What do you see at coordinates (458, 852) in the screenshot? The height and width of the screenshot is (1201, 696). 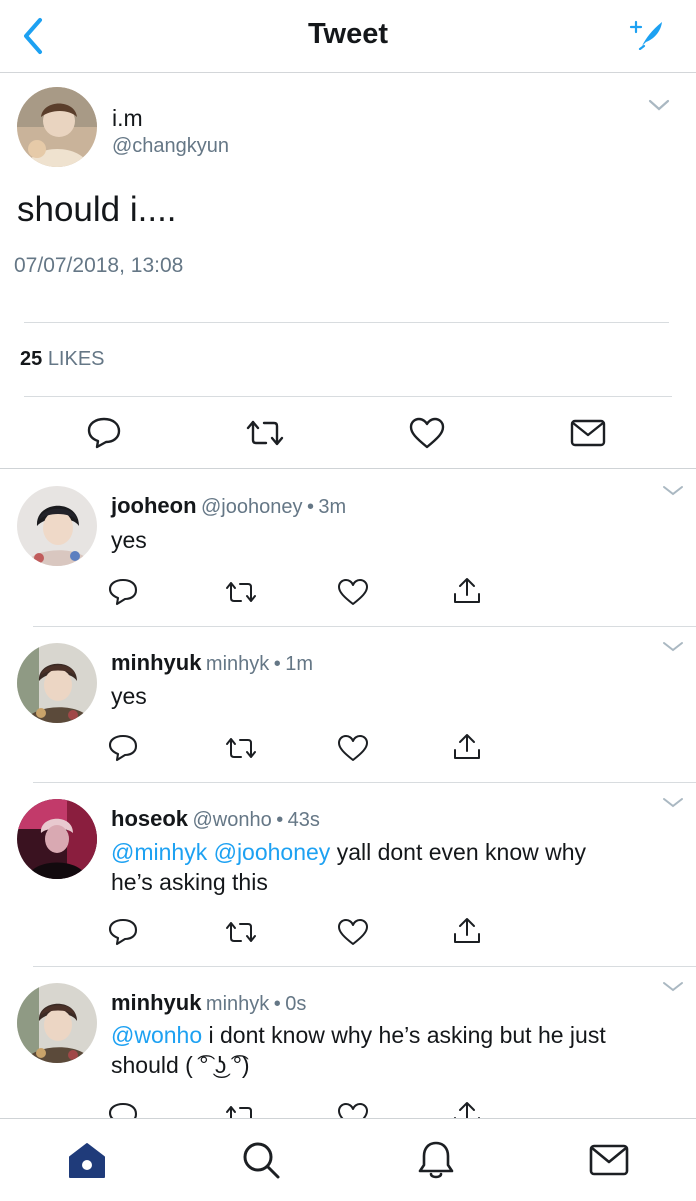 I see `reply-text-line1: yall dont even know why` at bounding box center [458, 852].